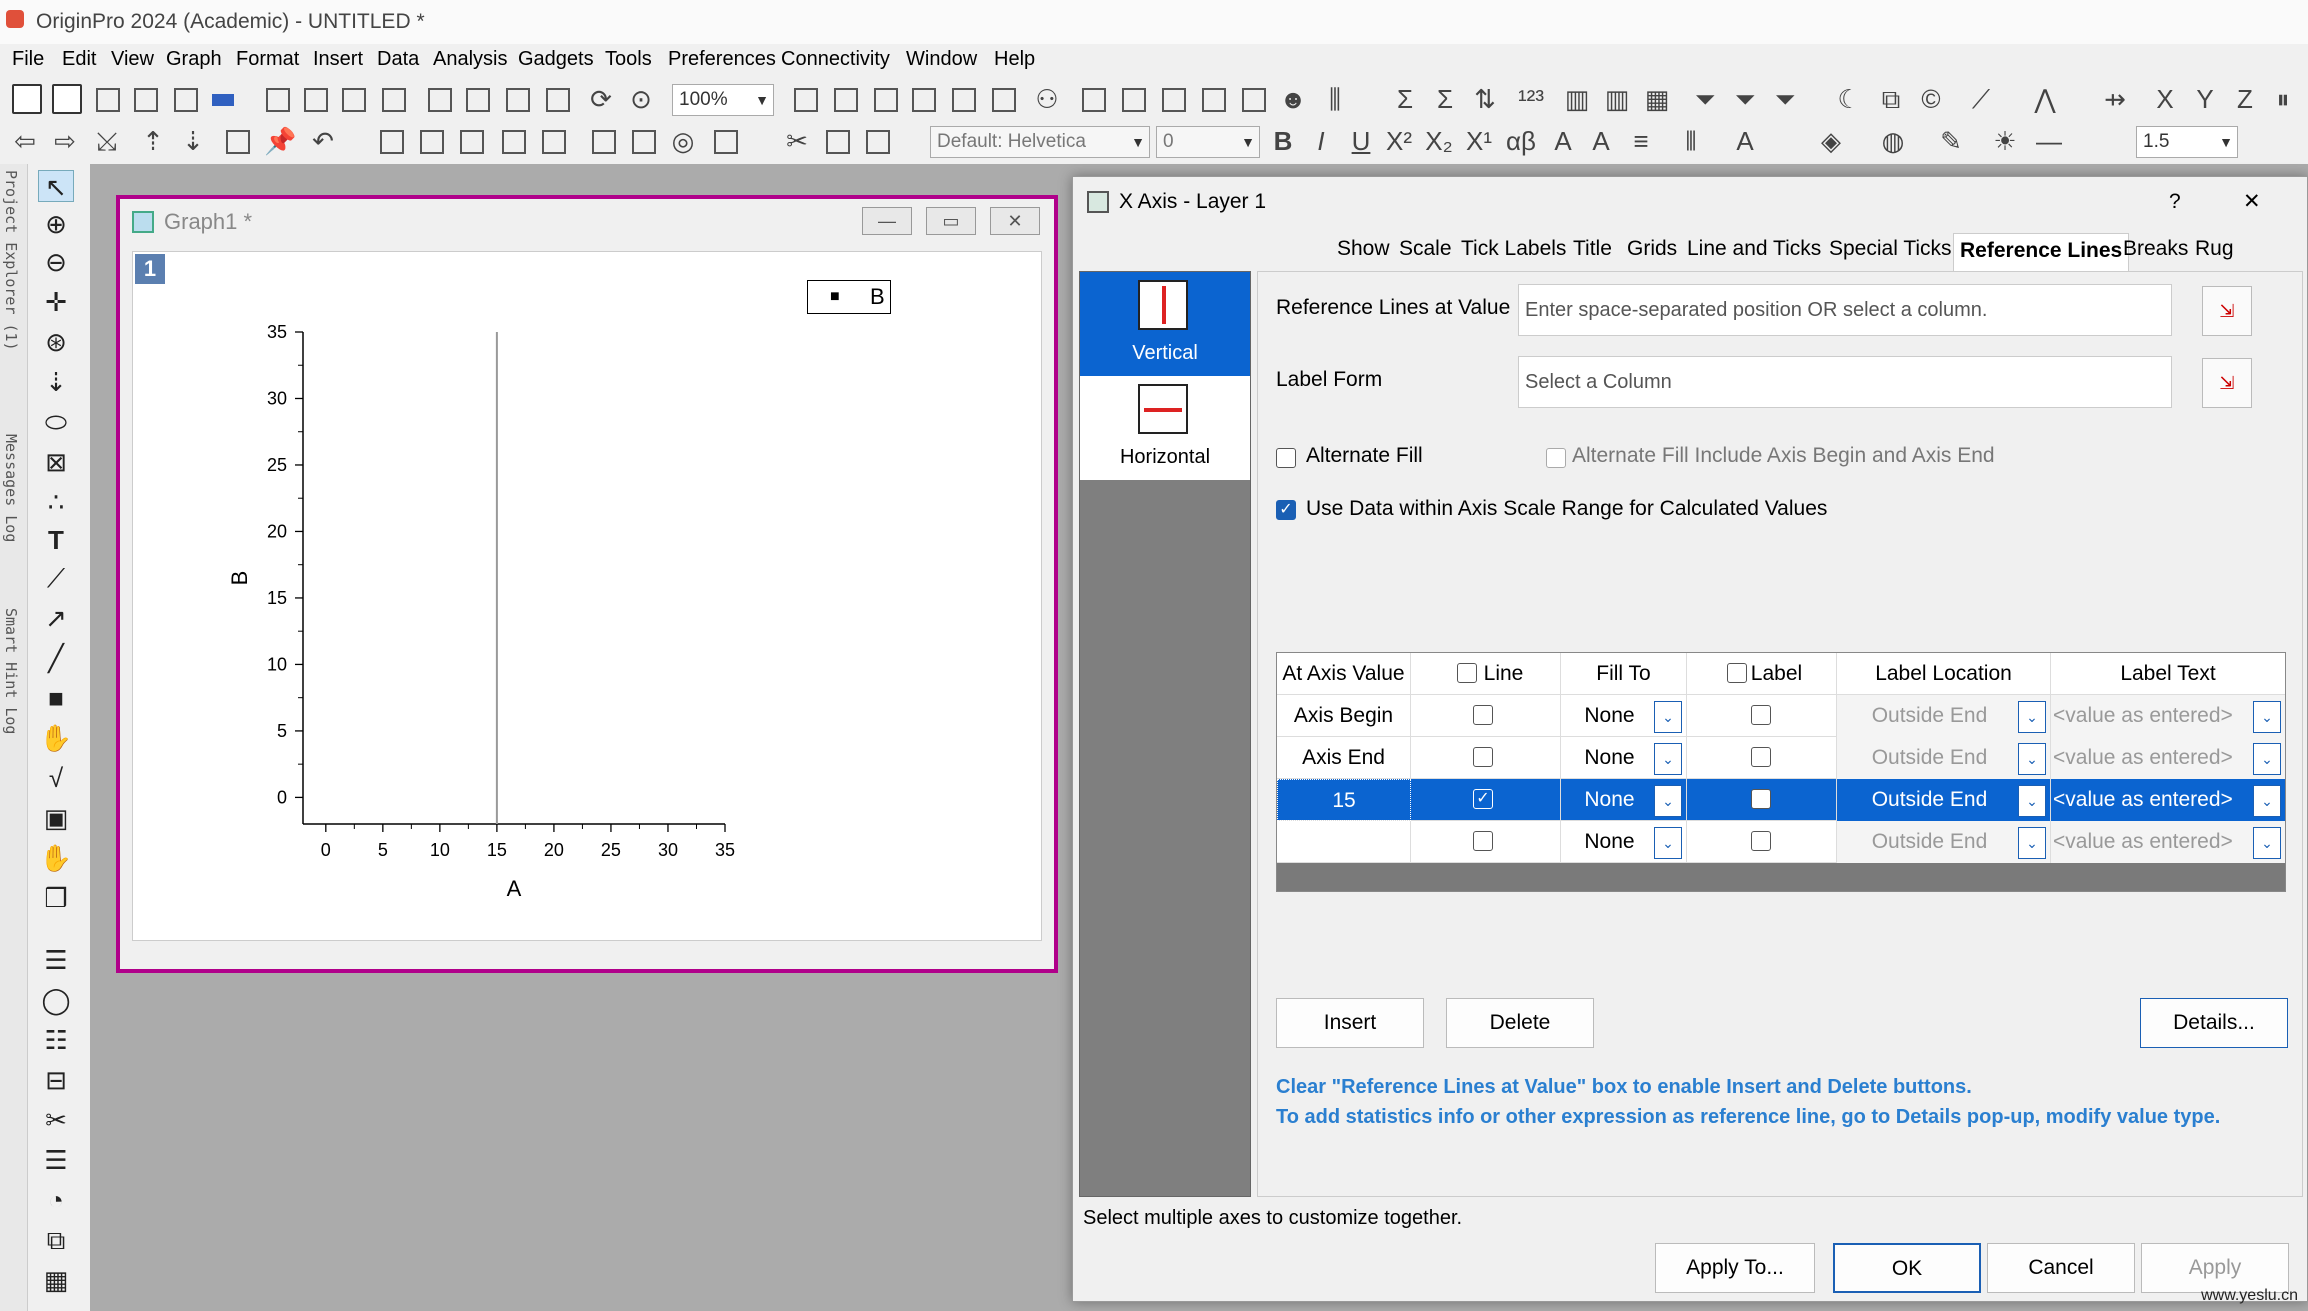 The width and height of the screenshot is (2308, 1311). What do you see at coordinates (1617, 99) in the screenshot?
I see `stacked-column-icon: ▥` at bounding box center [1617, 99].